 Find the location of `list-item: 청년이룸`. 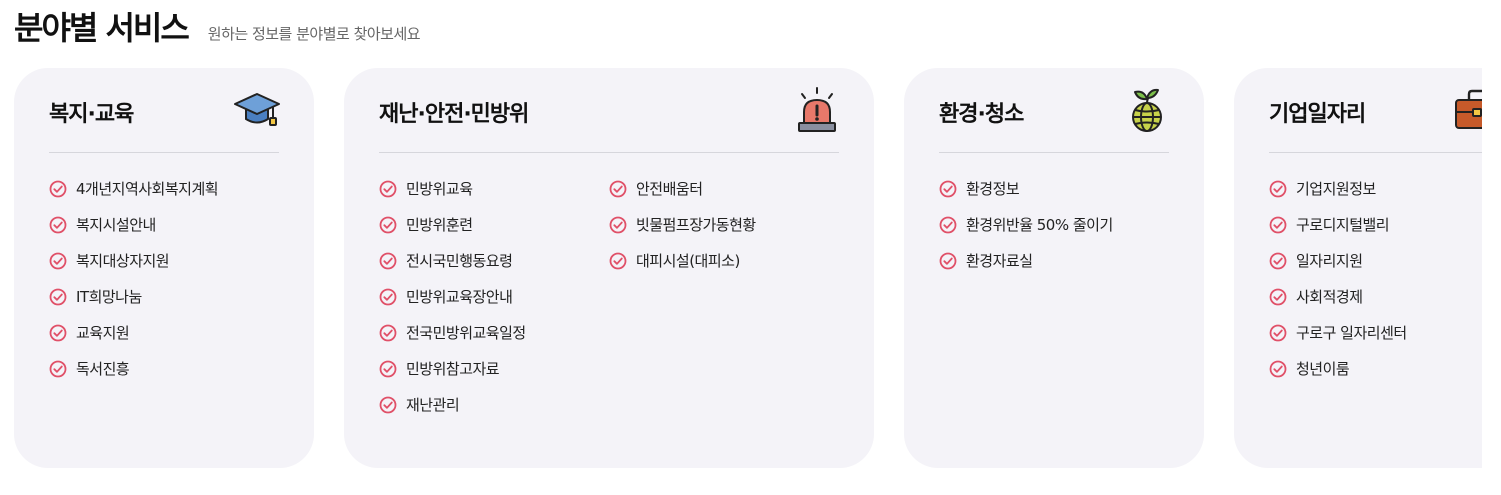

list-item: 청년이룸 is located at coordinates (1338, 377).